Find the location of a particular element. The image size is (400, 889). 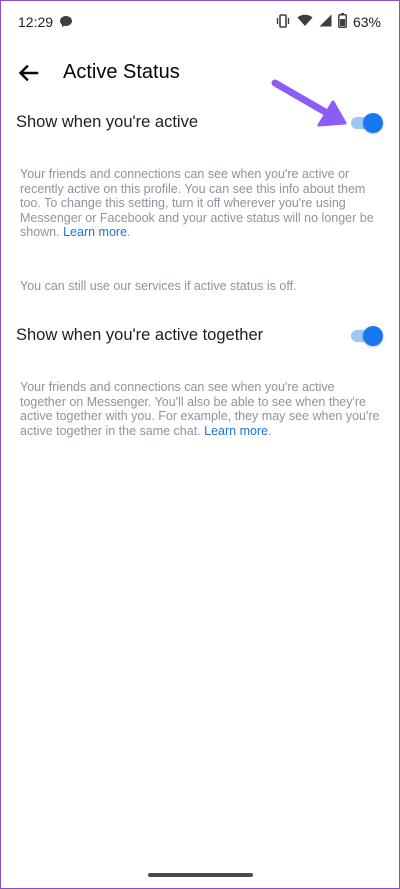

annotation-arrow-icon is located at coordinates (309, 103).